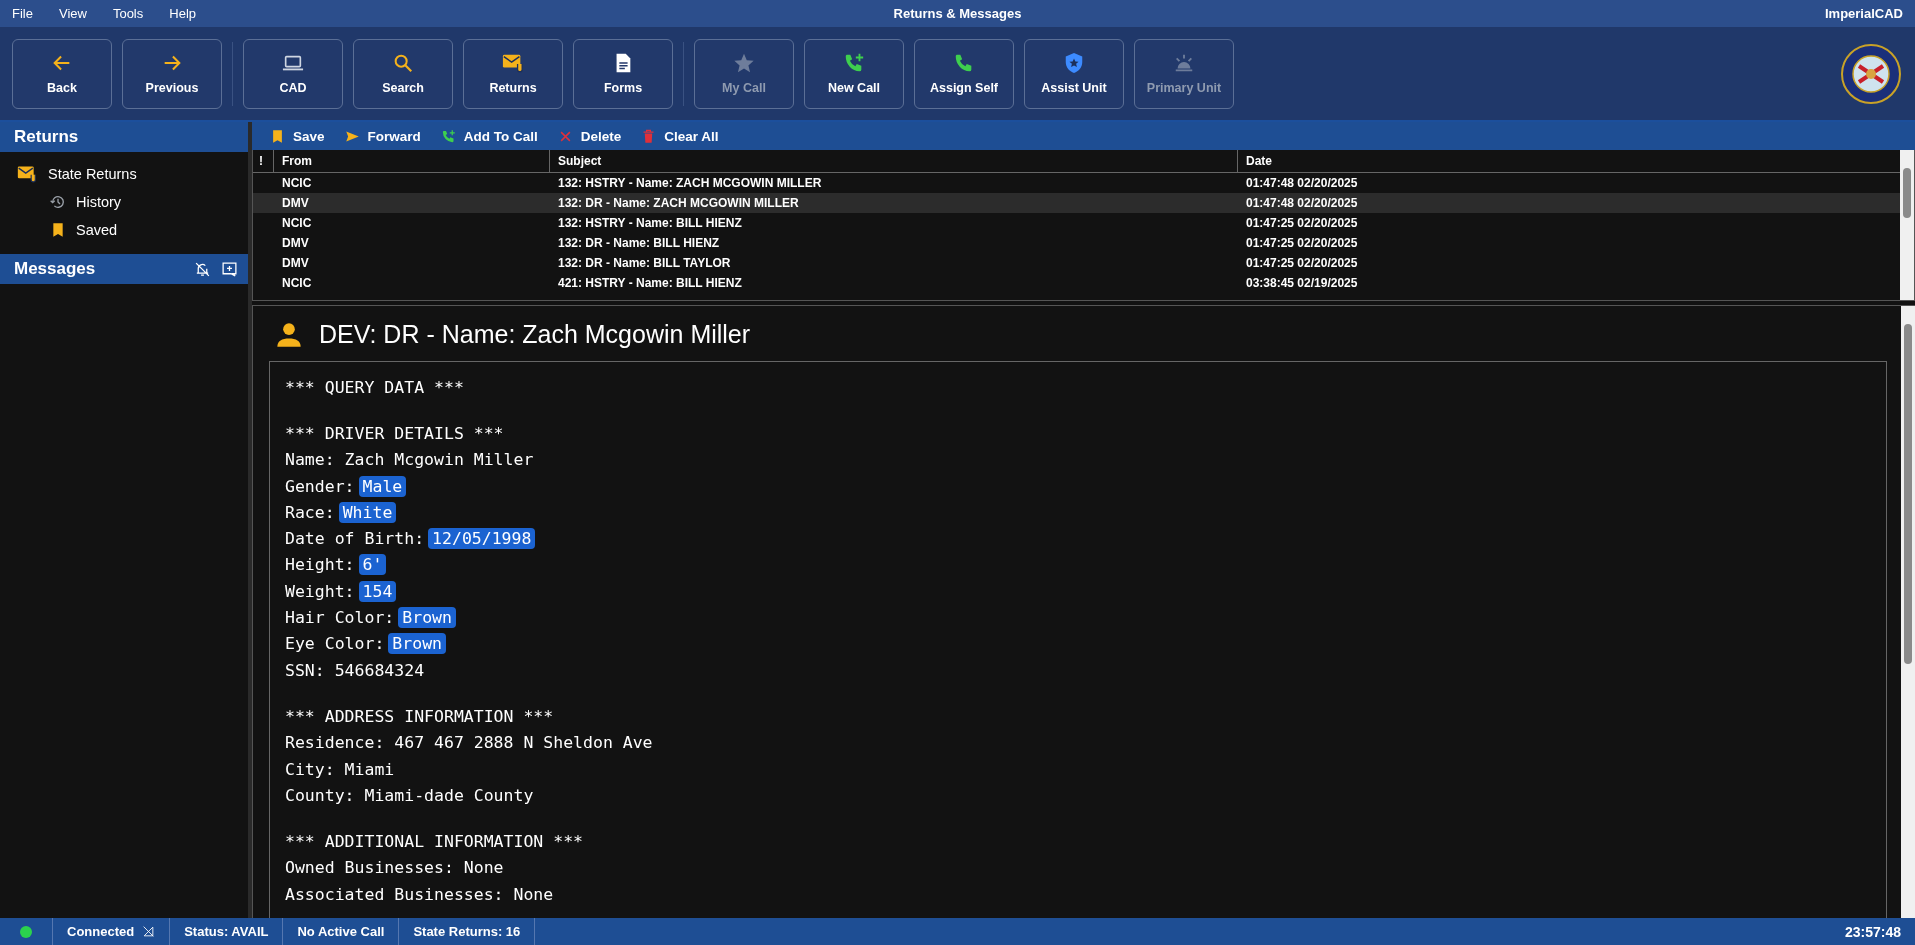 This screenshot has height=945, width=1915. I want to click on field-value: White, so click(367, 512).